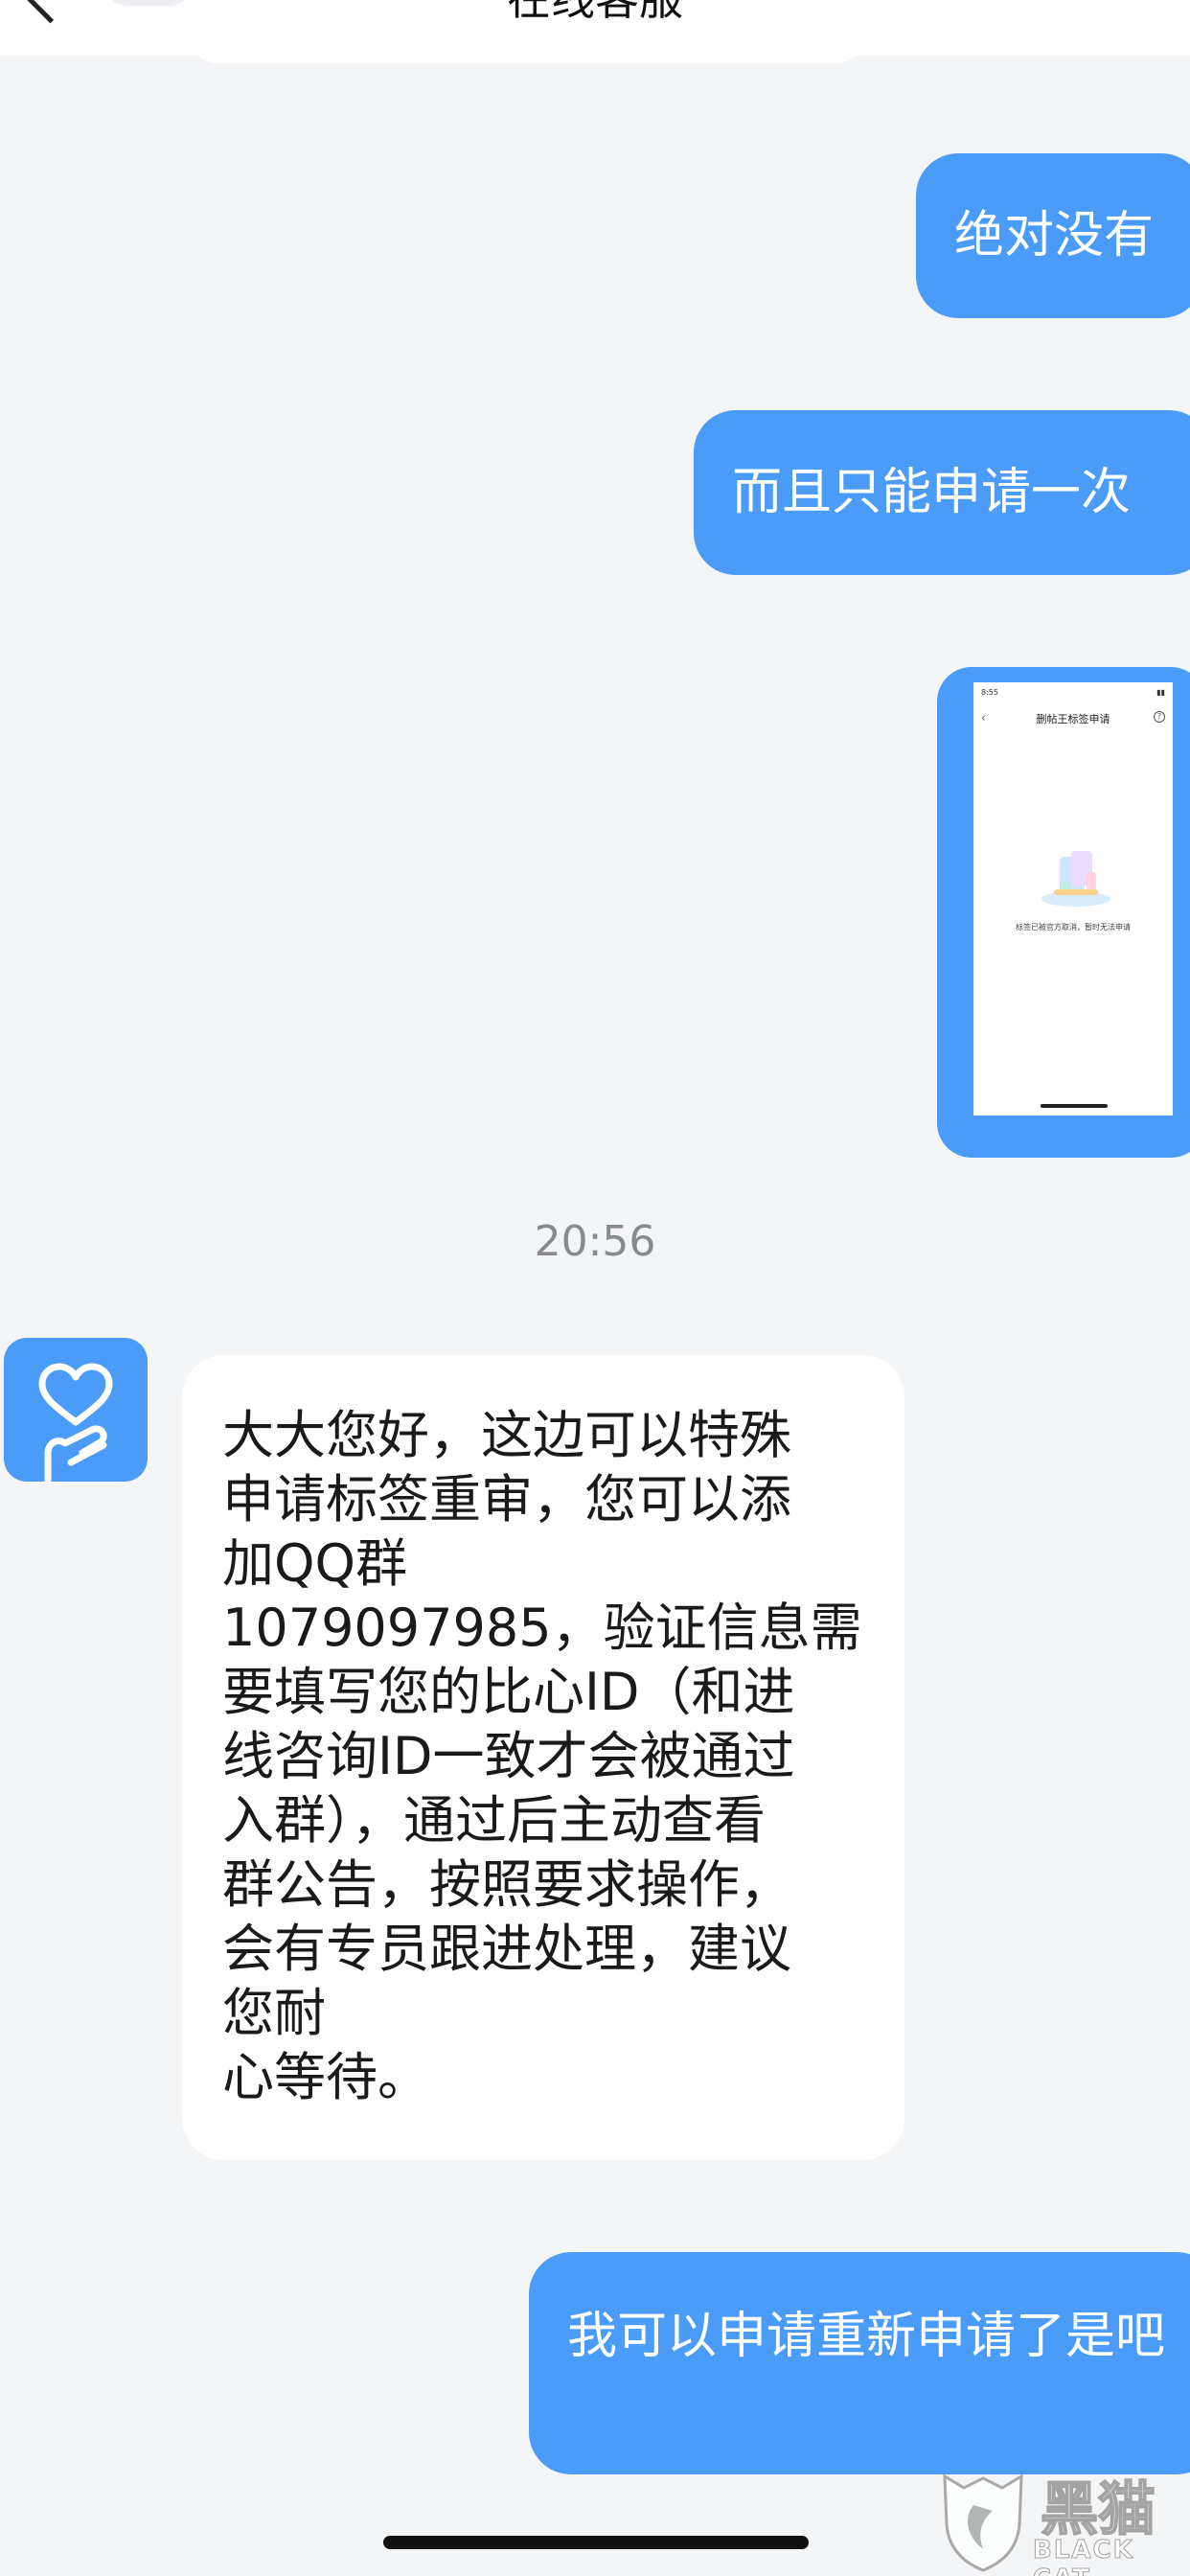 The image size is (1190, 2576). Describe the element at coordinates (1160, 717) in the screenshot. I see `thumb-help-icon: ?` at that location.